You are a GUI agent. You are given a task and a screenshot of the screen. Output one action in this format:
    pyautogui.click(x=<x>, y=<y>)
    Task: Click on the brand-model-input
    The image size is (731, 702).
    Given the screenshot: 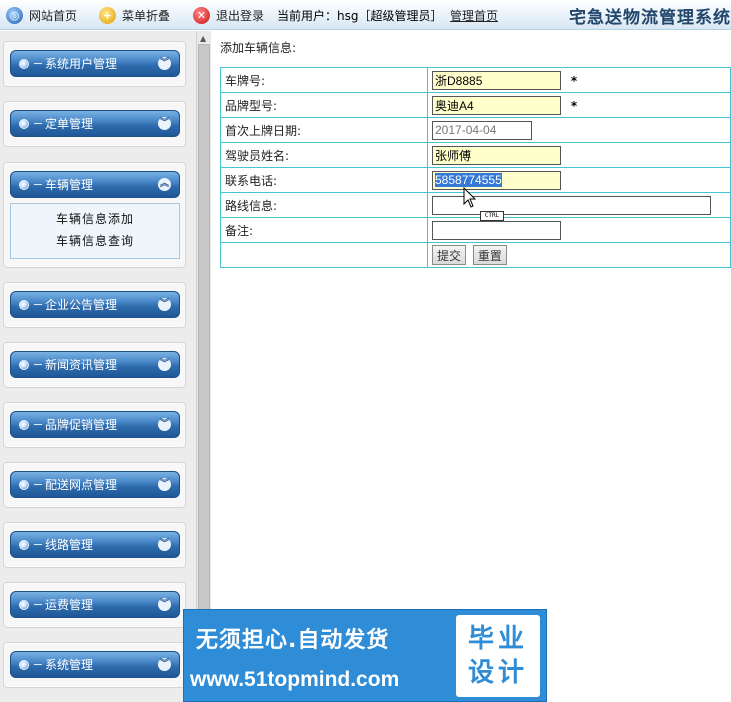 What is the action you would take?
    pyautogui.click(x=496, y=105)
    